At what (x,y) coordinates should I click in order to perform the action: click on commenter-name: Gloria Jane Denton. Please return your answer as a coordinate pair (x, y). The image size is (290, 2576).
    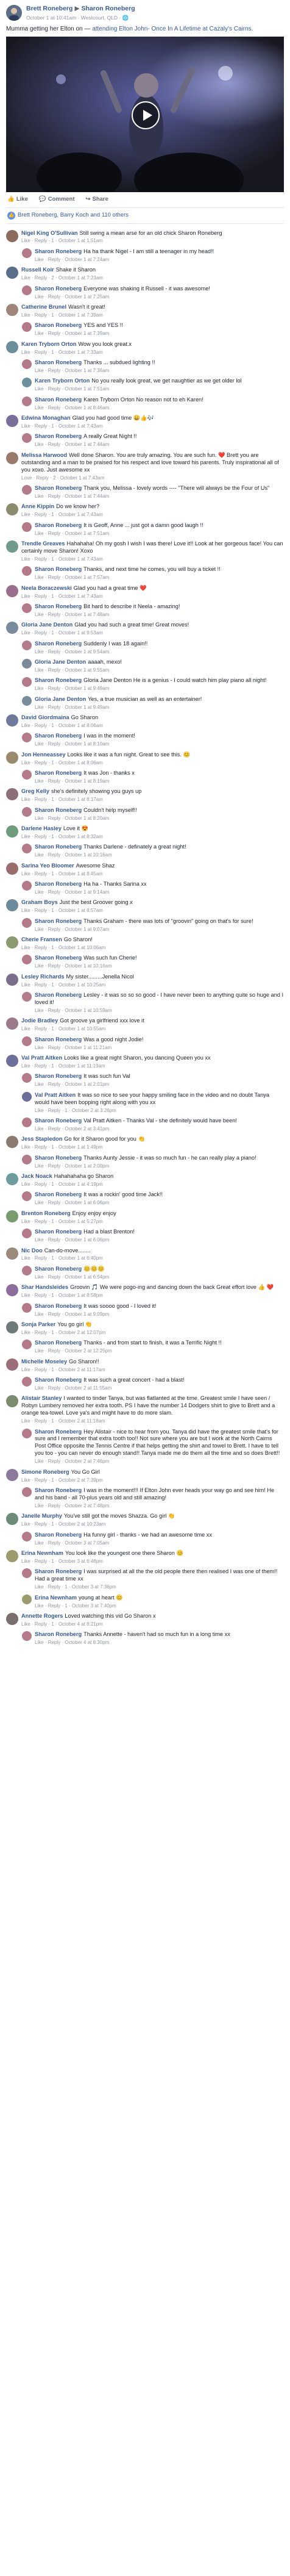
    Looking at the image, I should click on (46, 625).